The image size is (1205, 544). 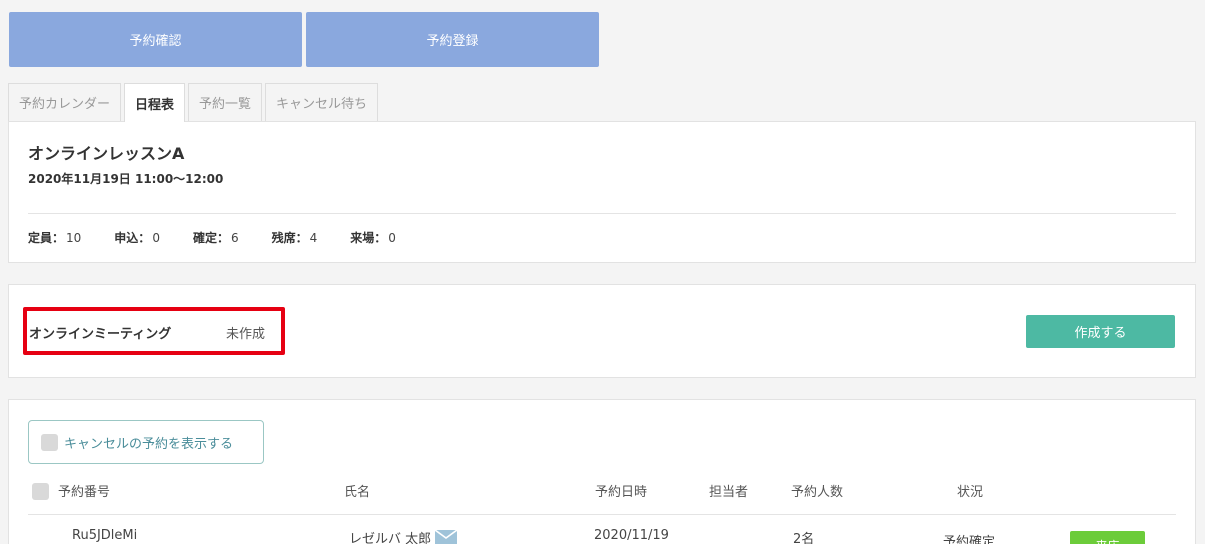 What do you see at coordinates (357, 490) in the screenshot?
I see `column-header-name: 氏名` at bounding box center [357, 490].